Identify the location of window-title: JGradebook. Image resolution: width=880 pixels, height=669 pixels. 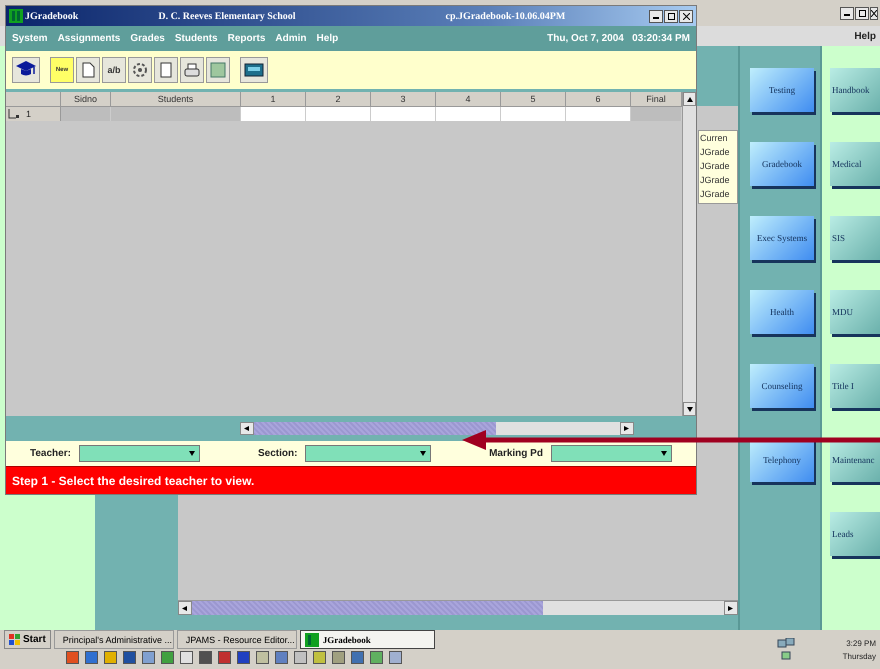
(51, 16).